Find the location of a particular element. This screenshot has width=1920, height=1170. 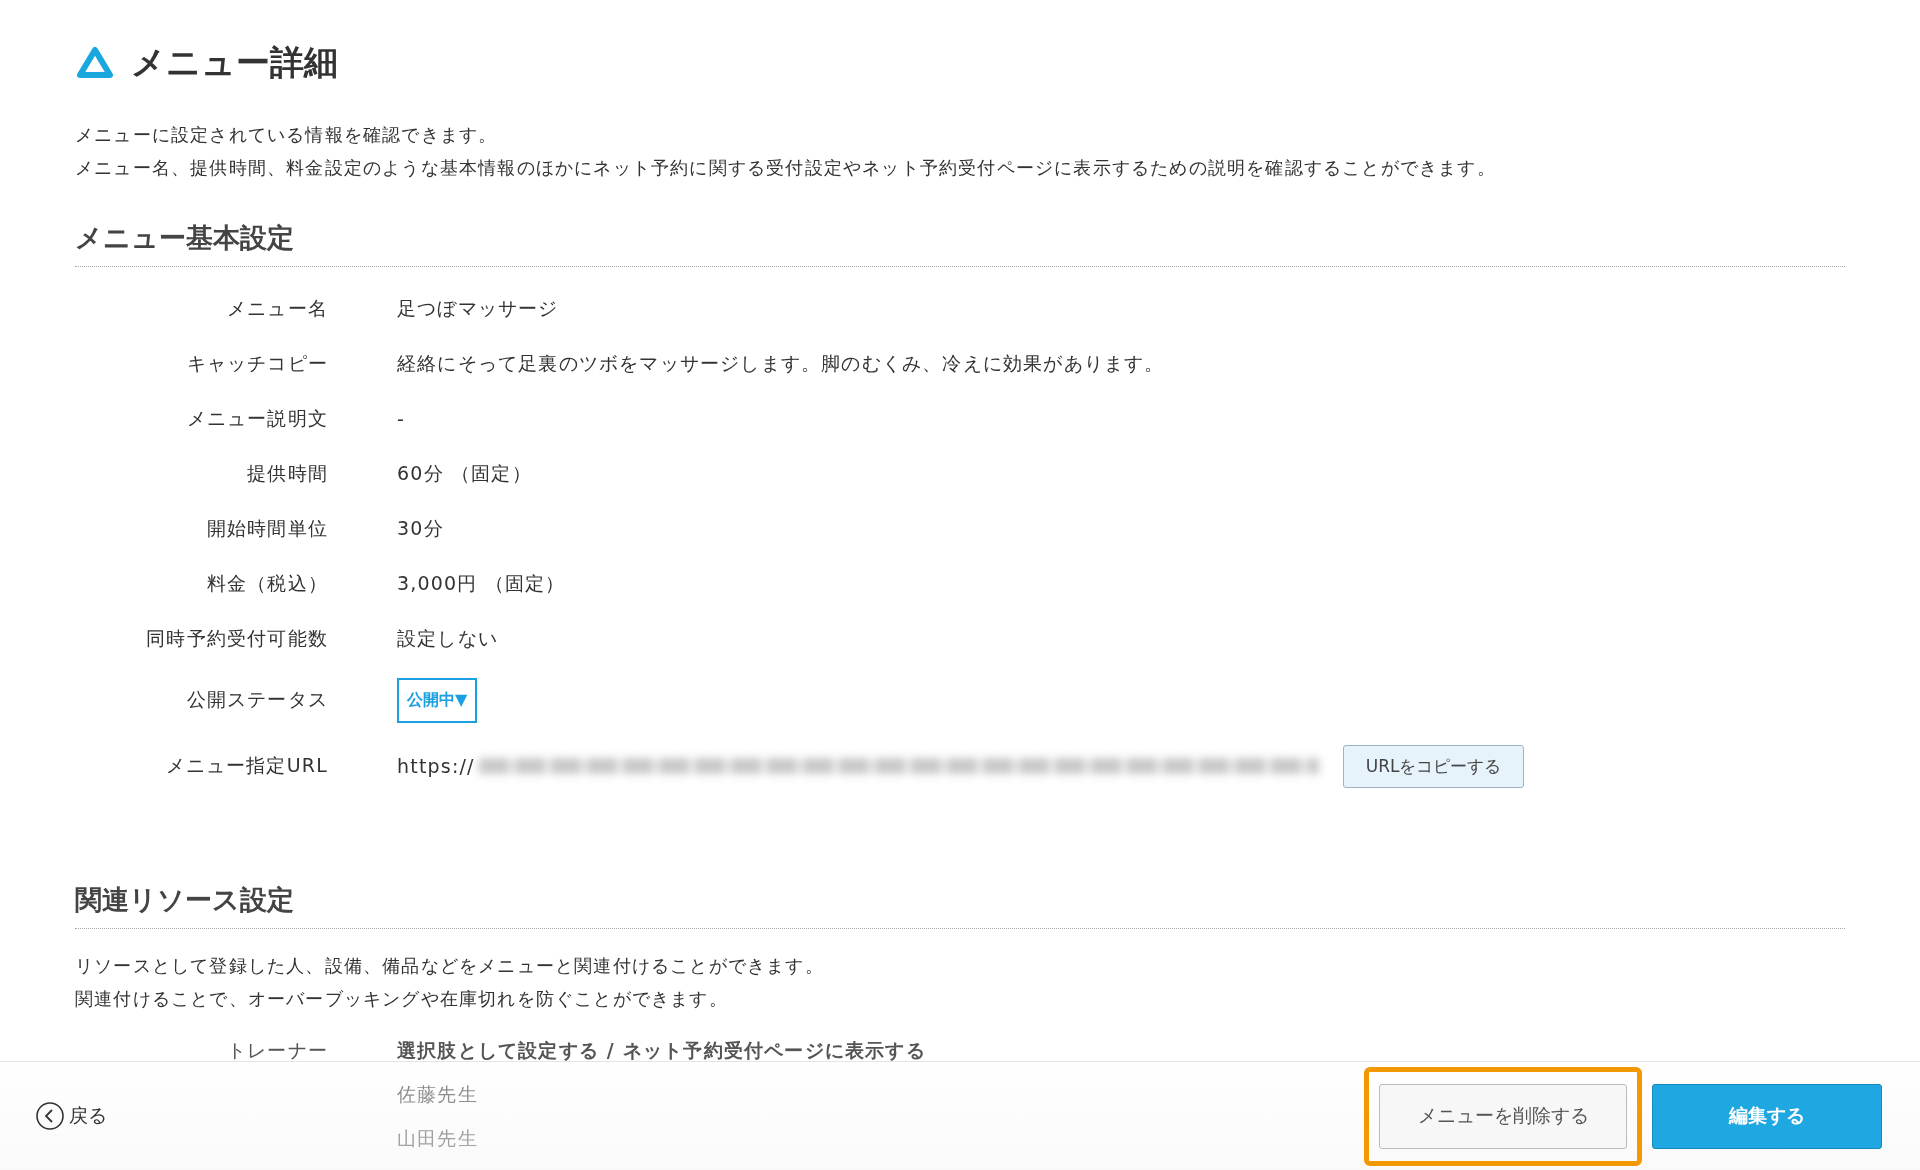

description-text: リソースとして登録した人、設備、備品などをメニューと関連付けることができます。 is located at coordinates (450, 966).